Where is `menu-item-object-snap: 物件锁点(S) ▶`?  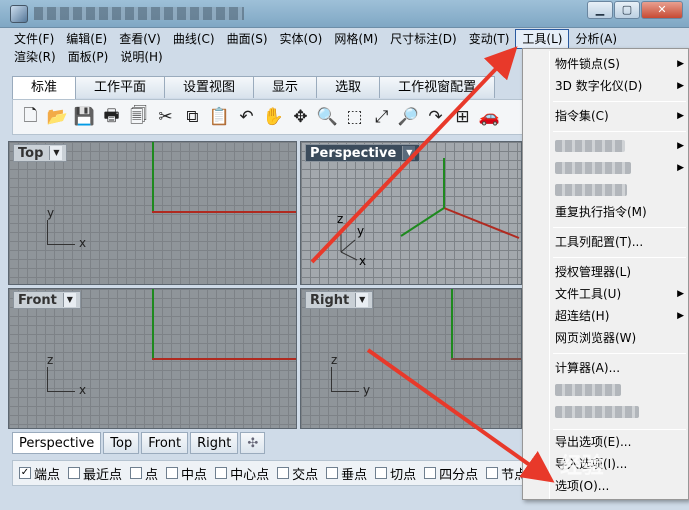
menu-item-object-snap: 物件锁点(S) ▶ is located at coordinates (605, 64).